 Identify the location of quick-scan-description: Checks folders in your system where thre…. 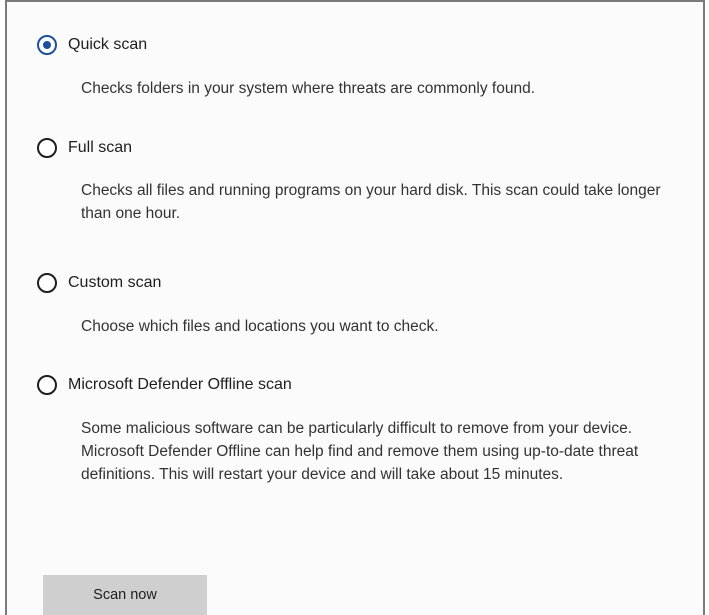
(308, 88).